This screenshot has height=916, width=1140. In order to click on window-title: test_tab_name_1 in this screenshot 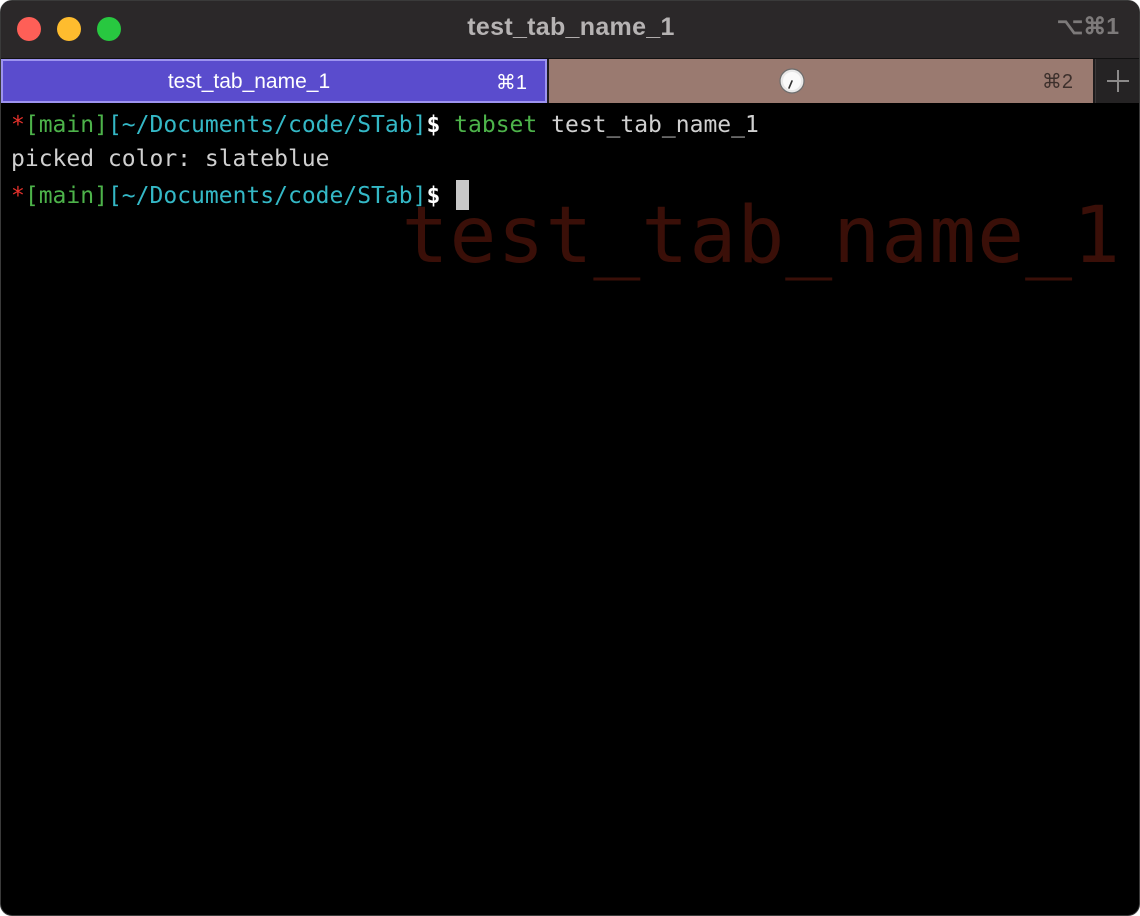, I will do `click(571, 27)`.